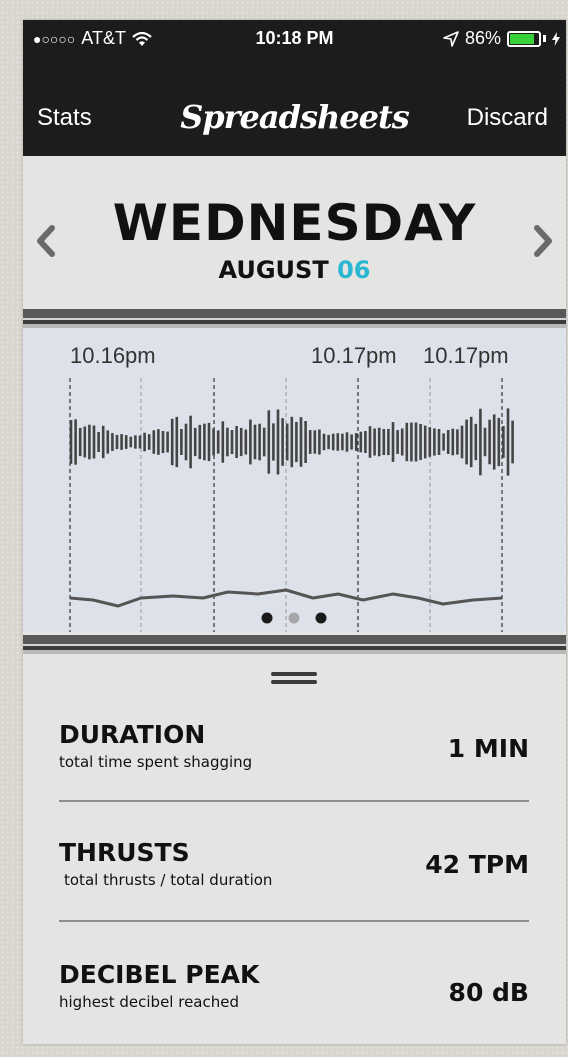 Image resolution: width=568 pixels, height=1057 pixels. Describe the element at coordinates (294, 40) in the screenshot. I see `status-bar: ●○○○○ AT&T 10:18 PM 86%` at that location.